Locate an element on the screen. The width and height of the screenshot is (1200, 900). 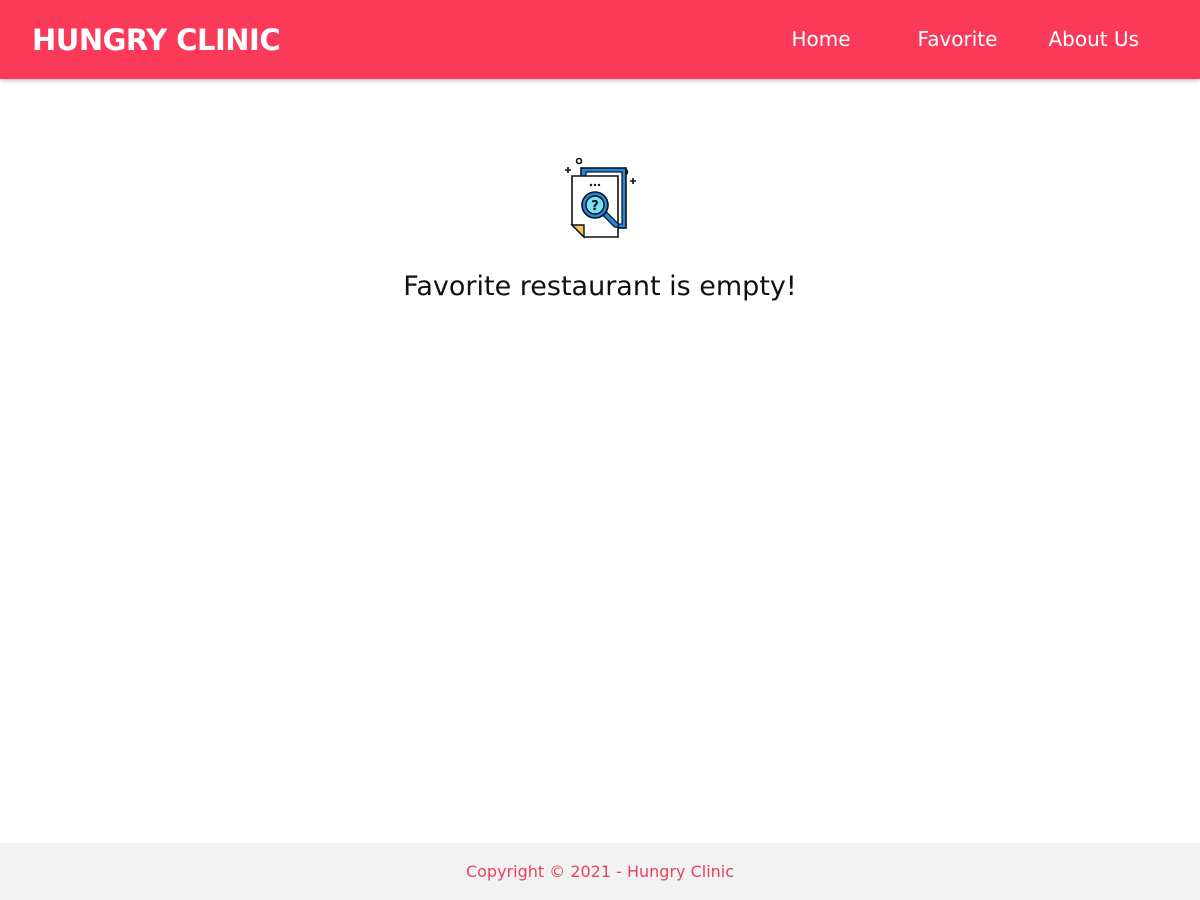
document-search-question-icon: ? is located at coordinates (600, 199).